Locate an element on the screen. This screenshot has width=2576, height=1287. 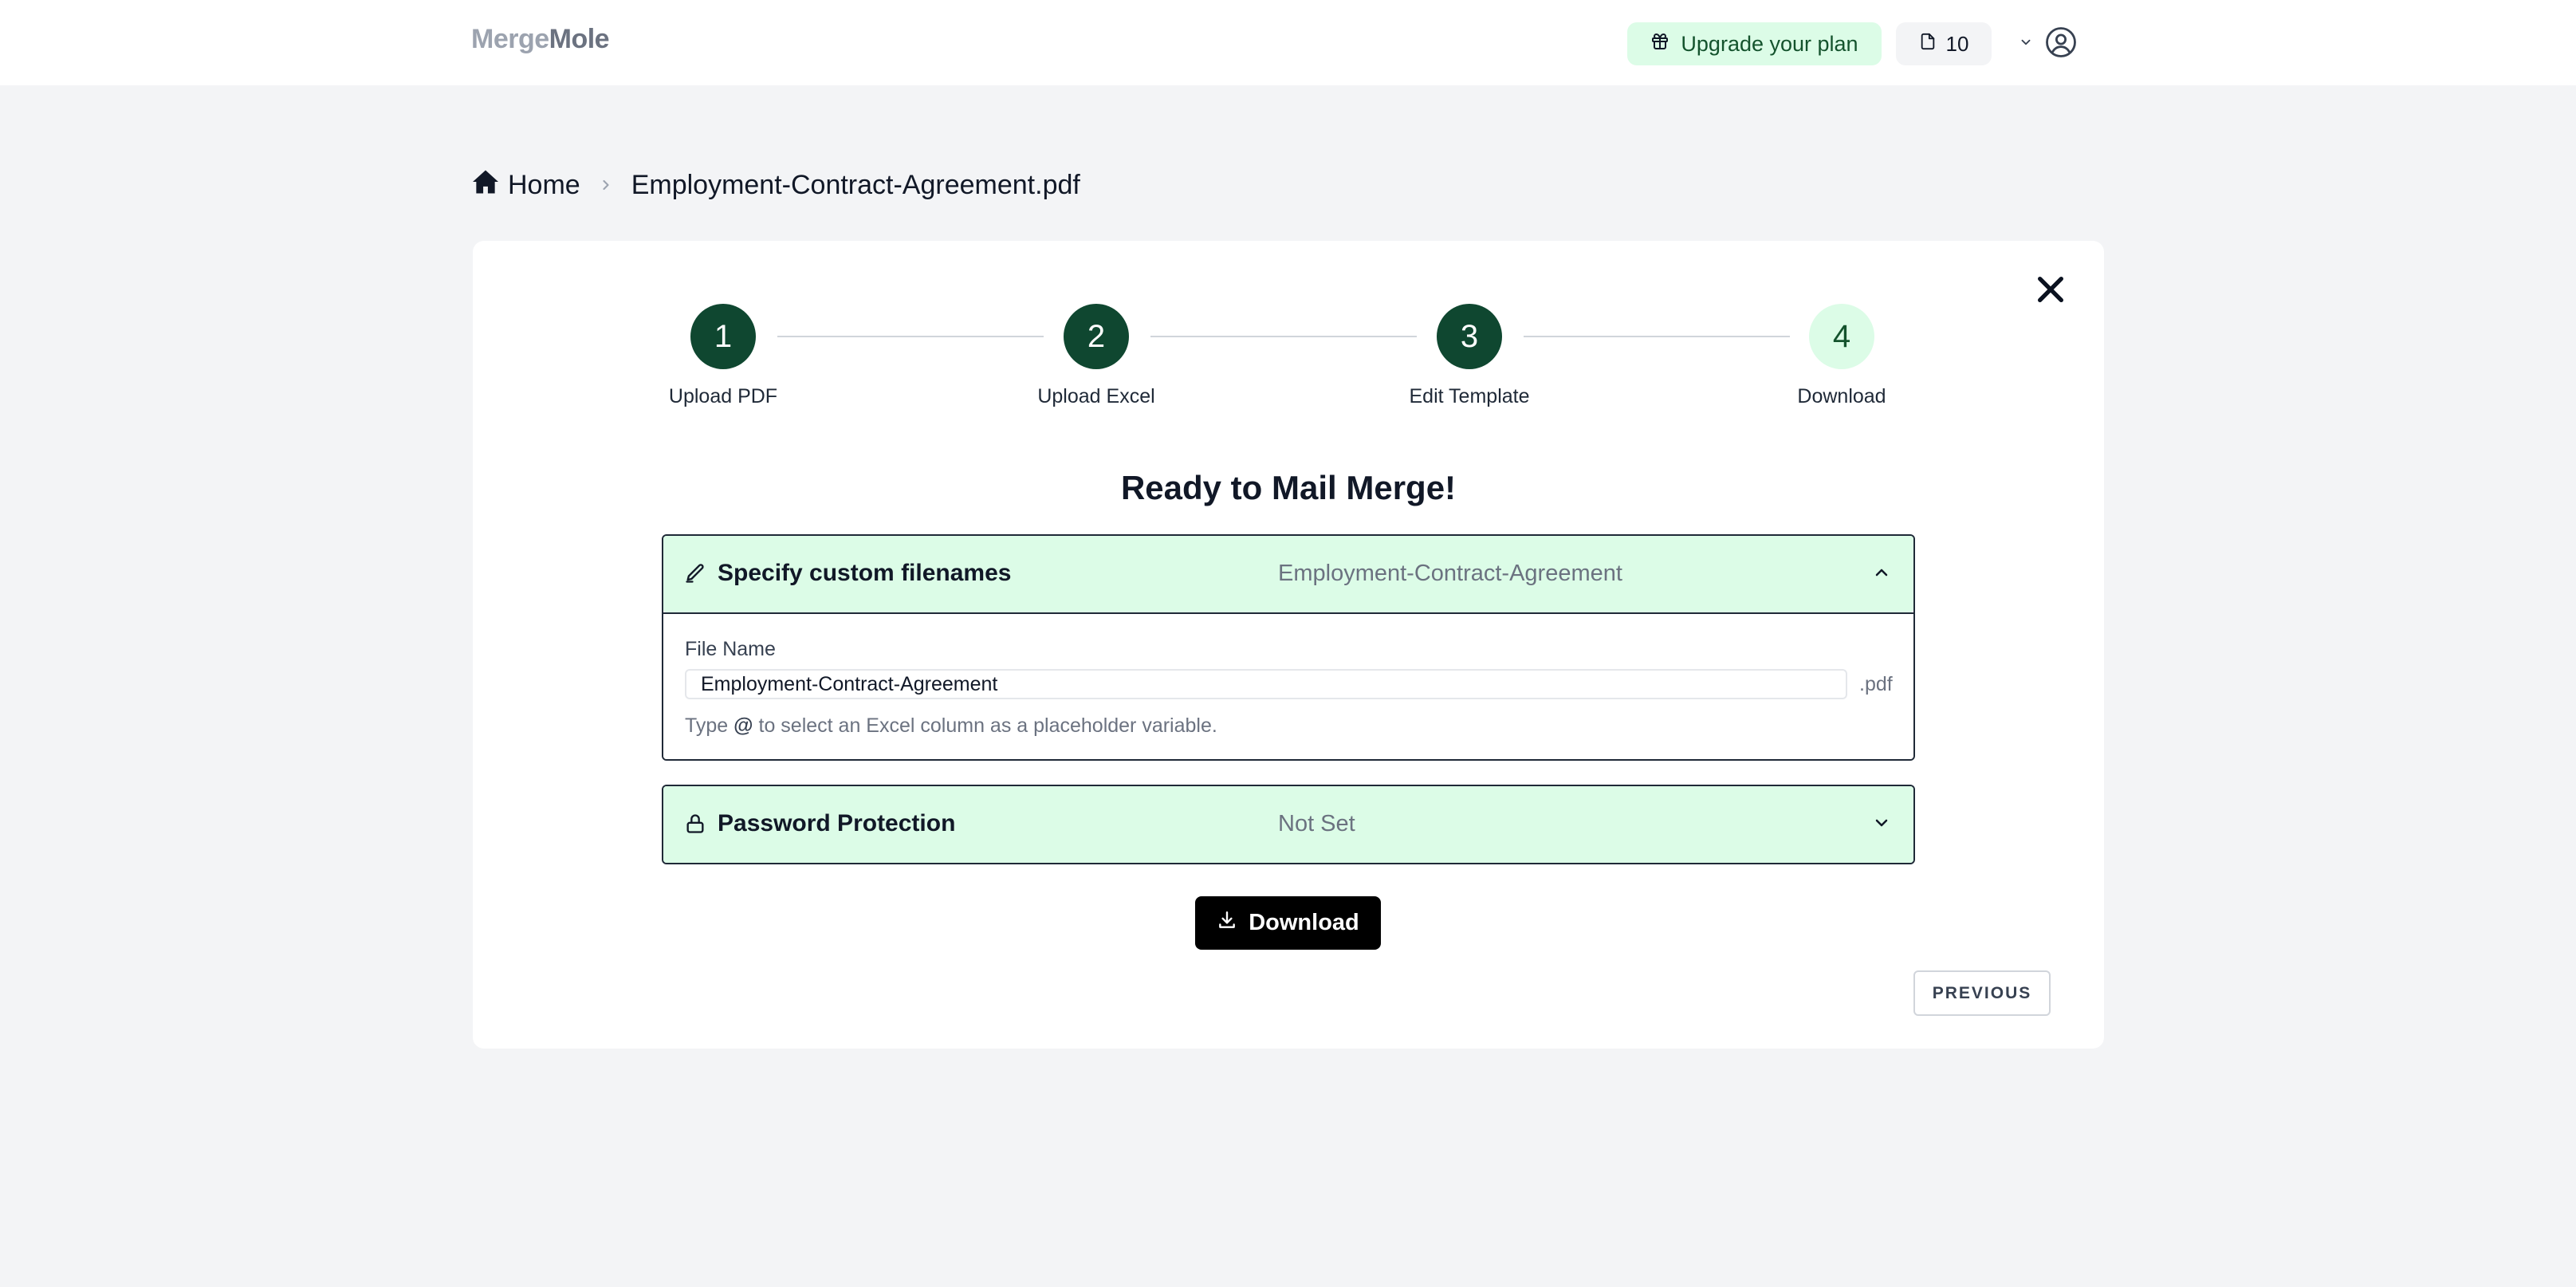
close-button is located at coordinates (2051, 291).